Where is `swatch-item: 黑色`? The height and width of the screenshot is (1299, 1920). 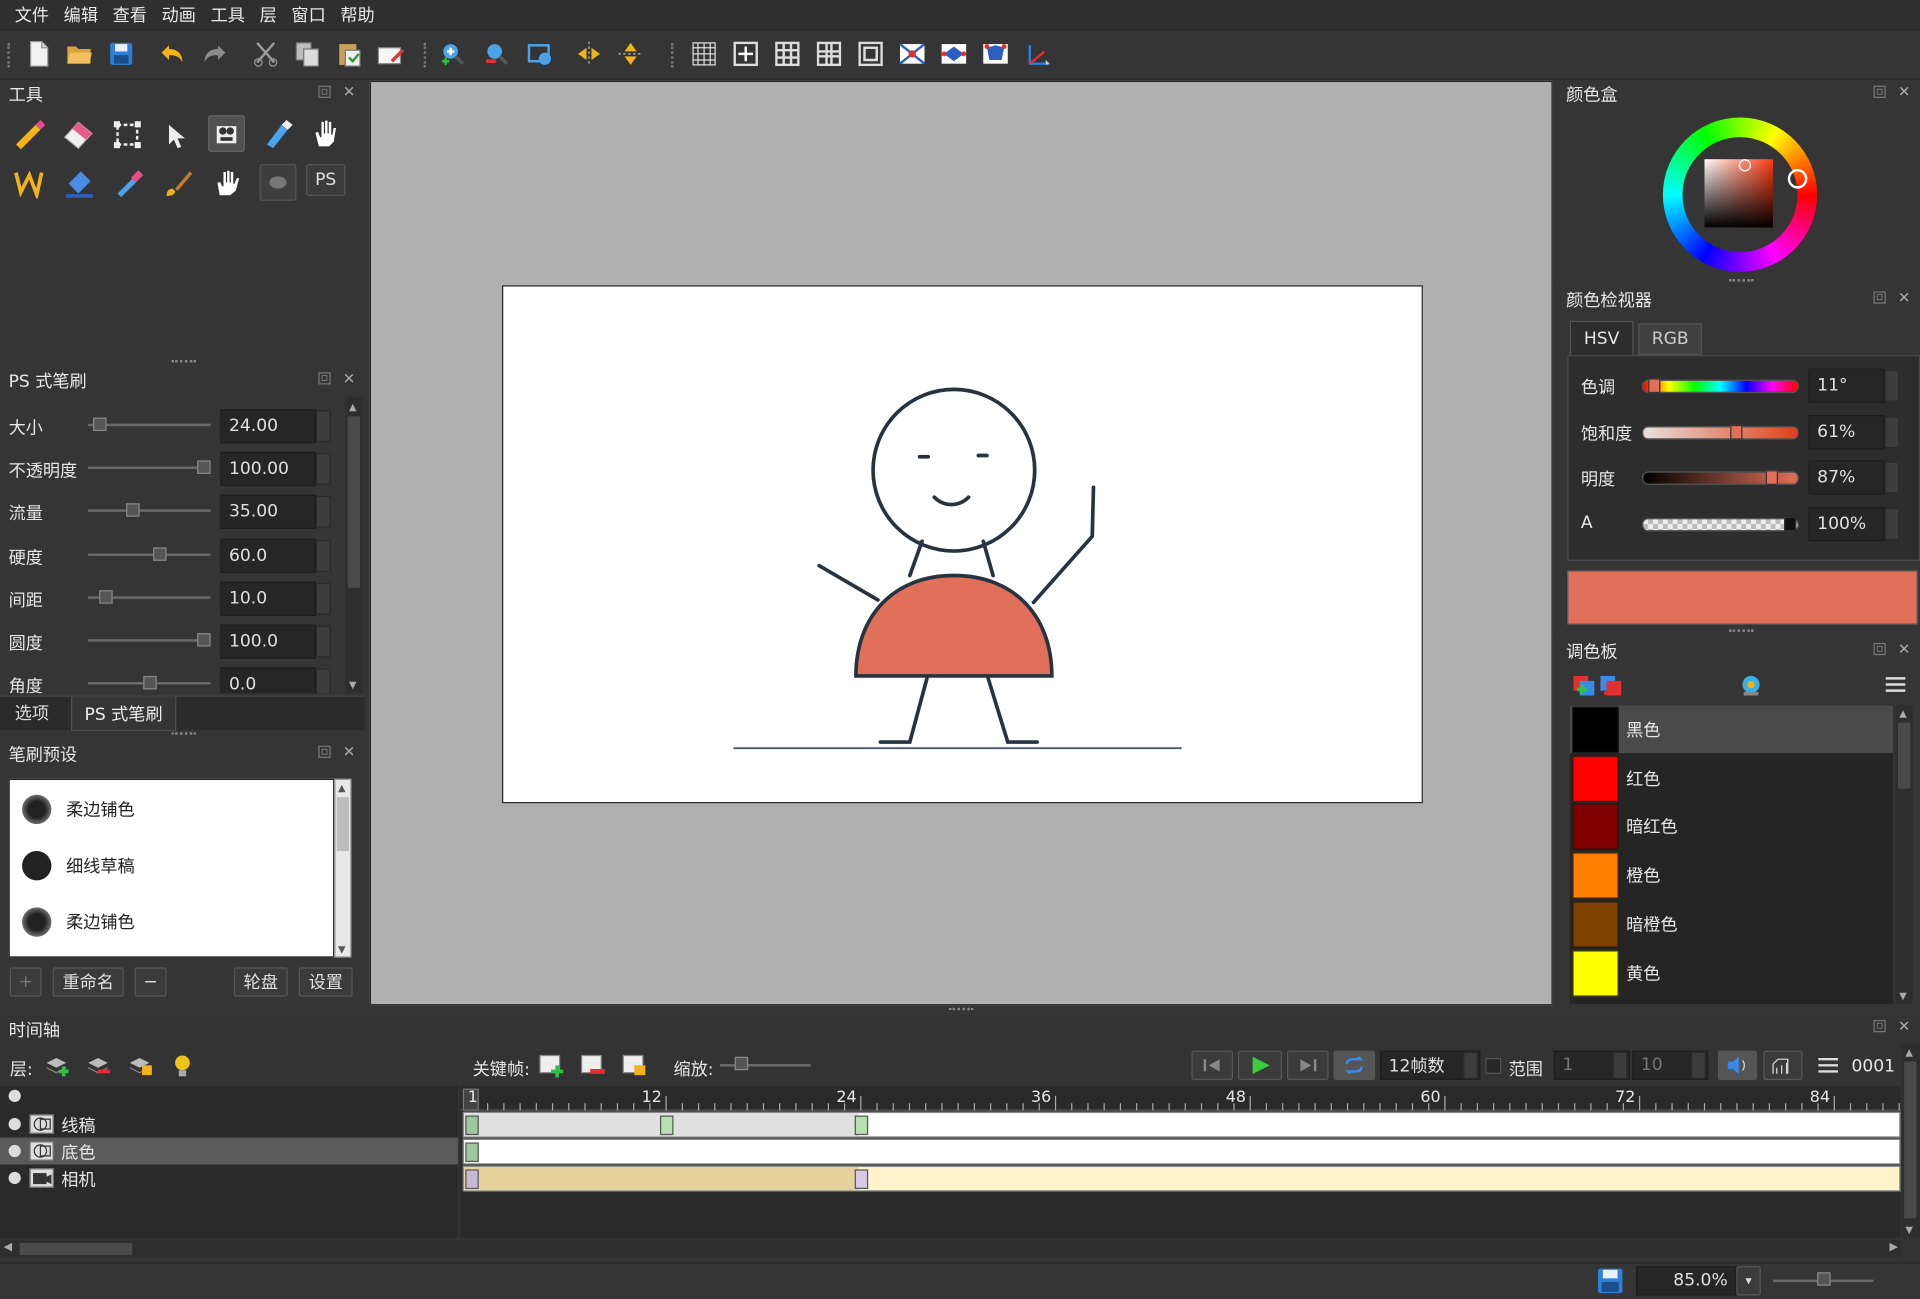 swatch-item: 黑色 is located at coordinates (1731, 729).